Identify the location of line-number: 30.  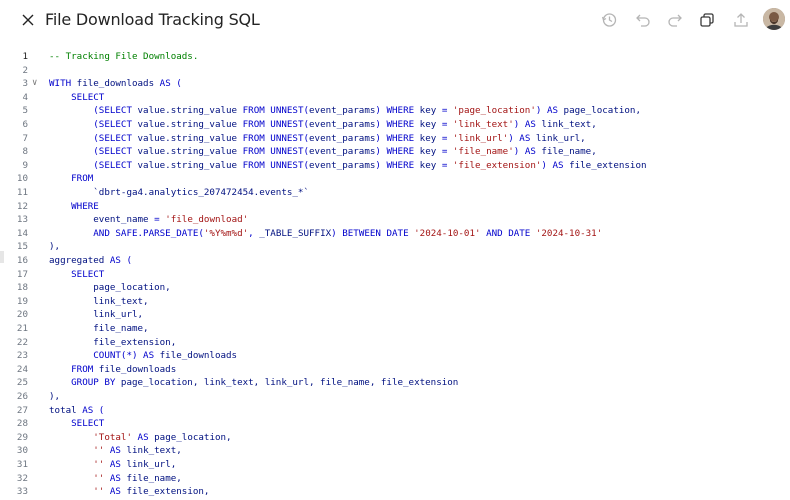
(22, 451).